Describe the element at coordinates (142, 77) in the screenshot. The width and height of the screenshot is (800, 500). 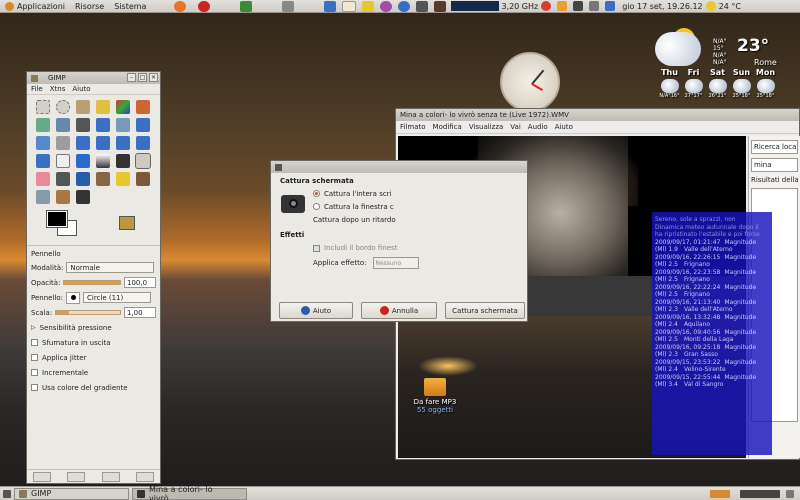
I see `maximize-button: □` at that location.